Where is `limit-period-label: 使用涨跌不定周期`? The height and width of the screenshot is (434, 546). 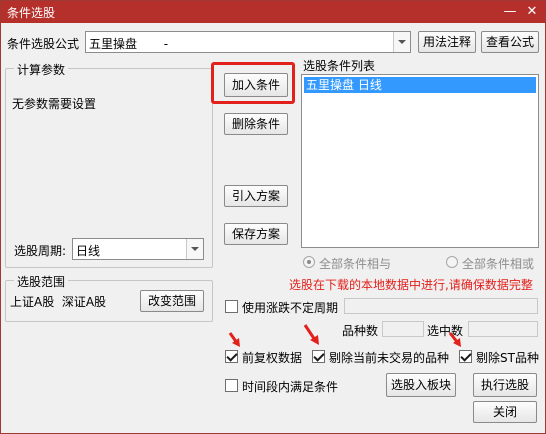 limit-period-label: 使用涨跌不定周期 is located at coordinates (290, 308).